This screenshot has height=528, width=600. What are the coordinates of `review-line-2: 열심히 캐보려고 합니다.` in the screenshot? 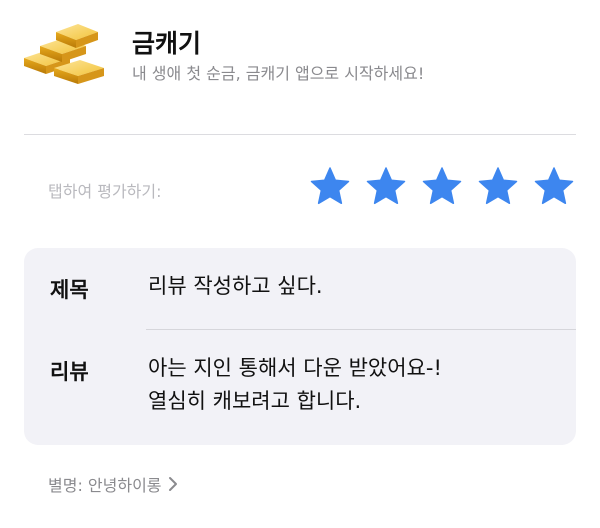 It's located at (255, 401).